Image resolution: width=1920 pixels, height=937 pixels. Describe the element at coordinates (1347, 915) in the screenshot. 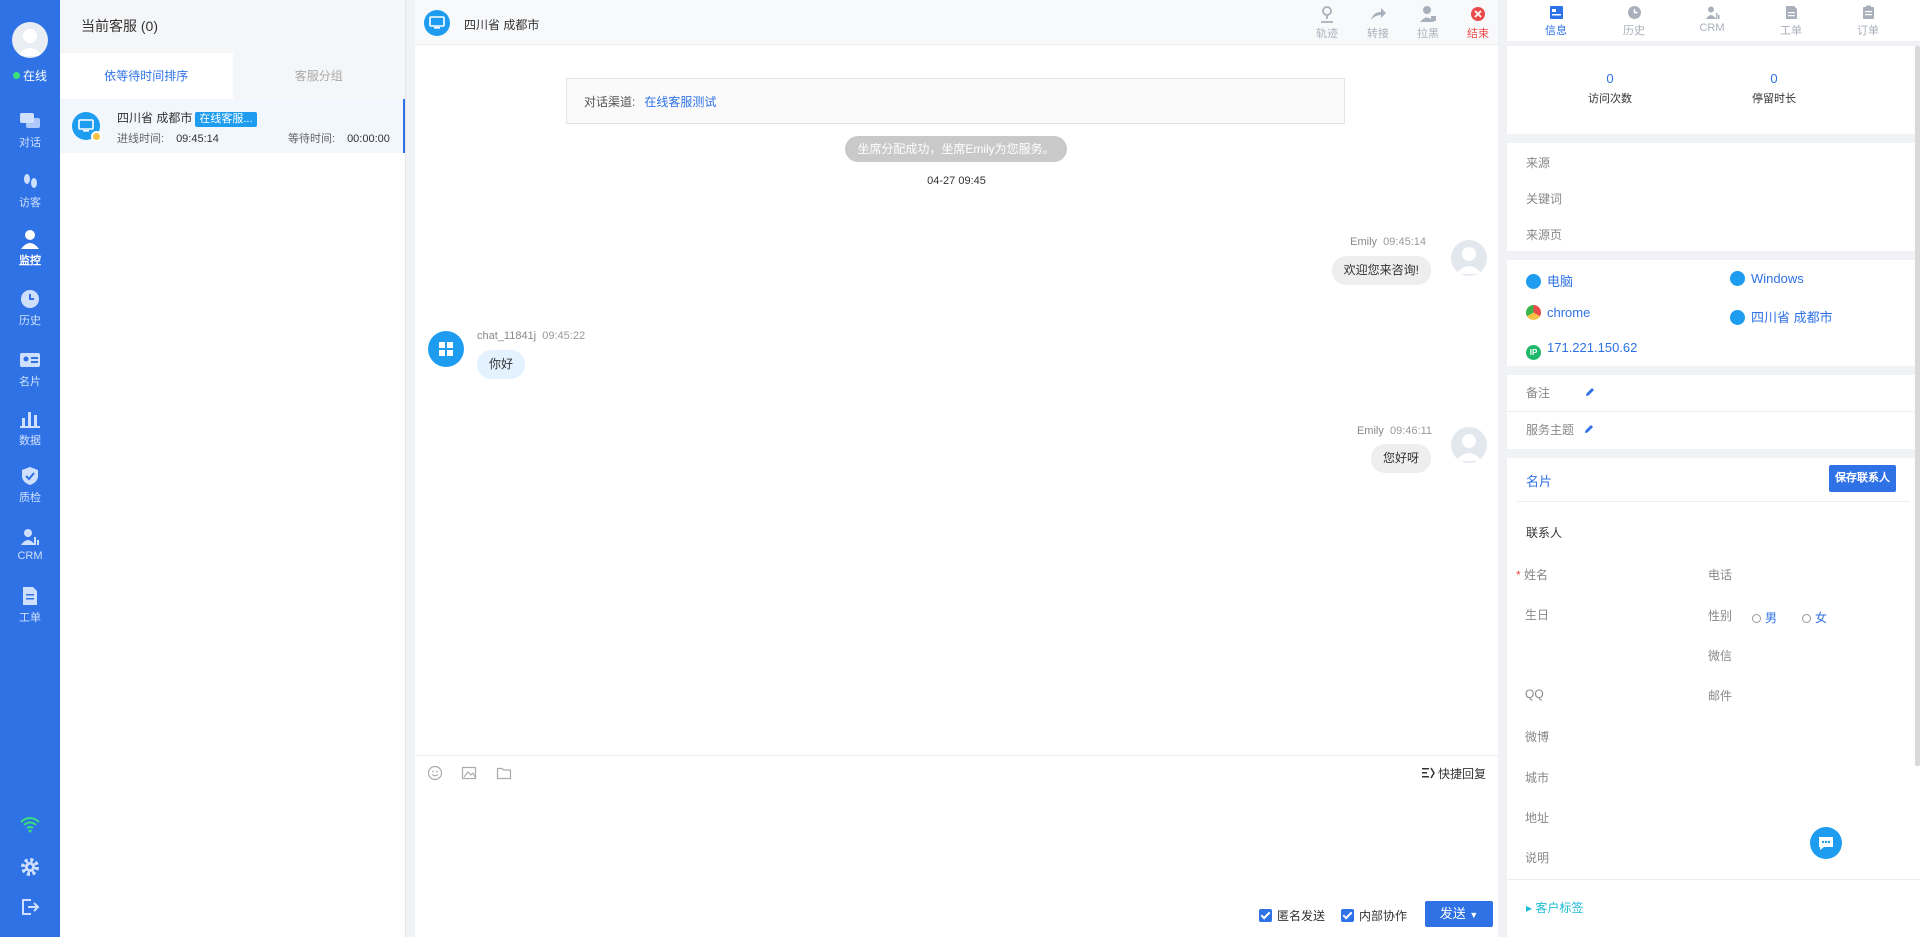

I see `checkbox-checked-icon` at that location.